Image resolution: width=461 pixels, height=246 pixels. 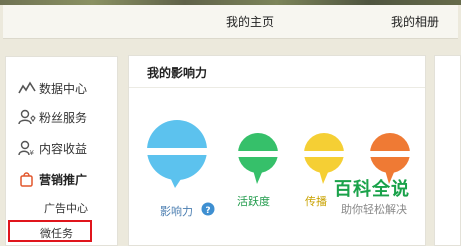 I want to click on panel-title: 我的影响力, so click(x=177, y=73).